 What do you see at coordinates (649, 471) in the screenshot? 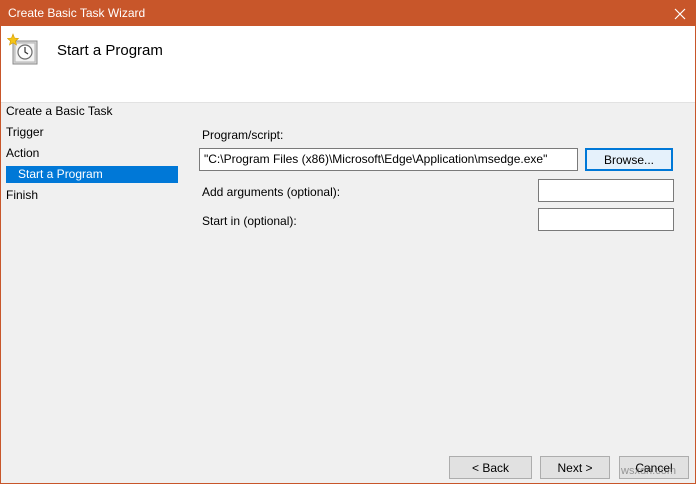
I see `watermark: wsxdn.com` at bounding box center [649, 471].